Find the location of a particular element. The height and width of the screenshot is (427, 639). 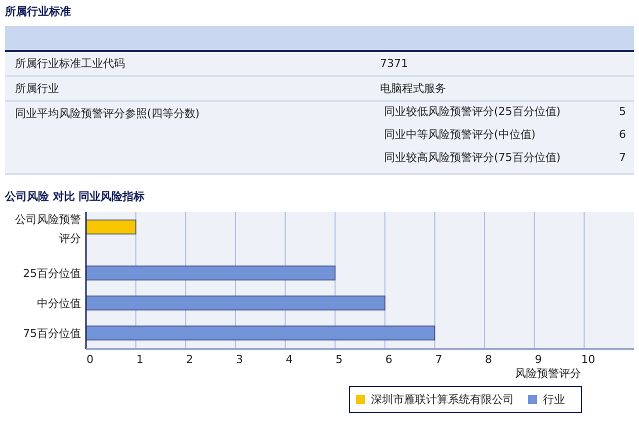

row-label: 所属行业 is located at coordinates (37, 88).